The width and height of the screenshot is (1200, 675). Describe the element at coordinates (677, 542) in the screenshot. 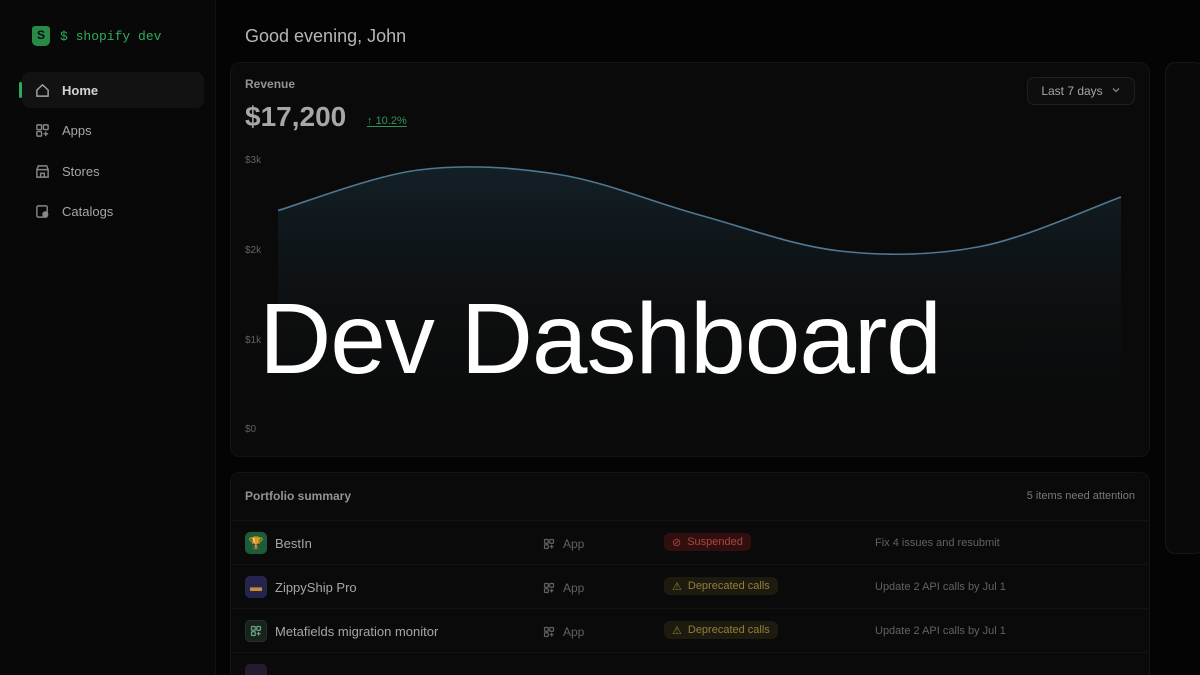

I see `error-icon: ⊘` at that location.